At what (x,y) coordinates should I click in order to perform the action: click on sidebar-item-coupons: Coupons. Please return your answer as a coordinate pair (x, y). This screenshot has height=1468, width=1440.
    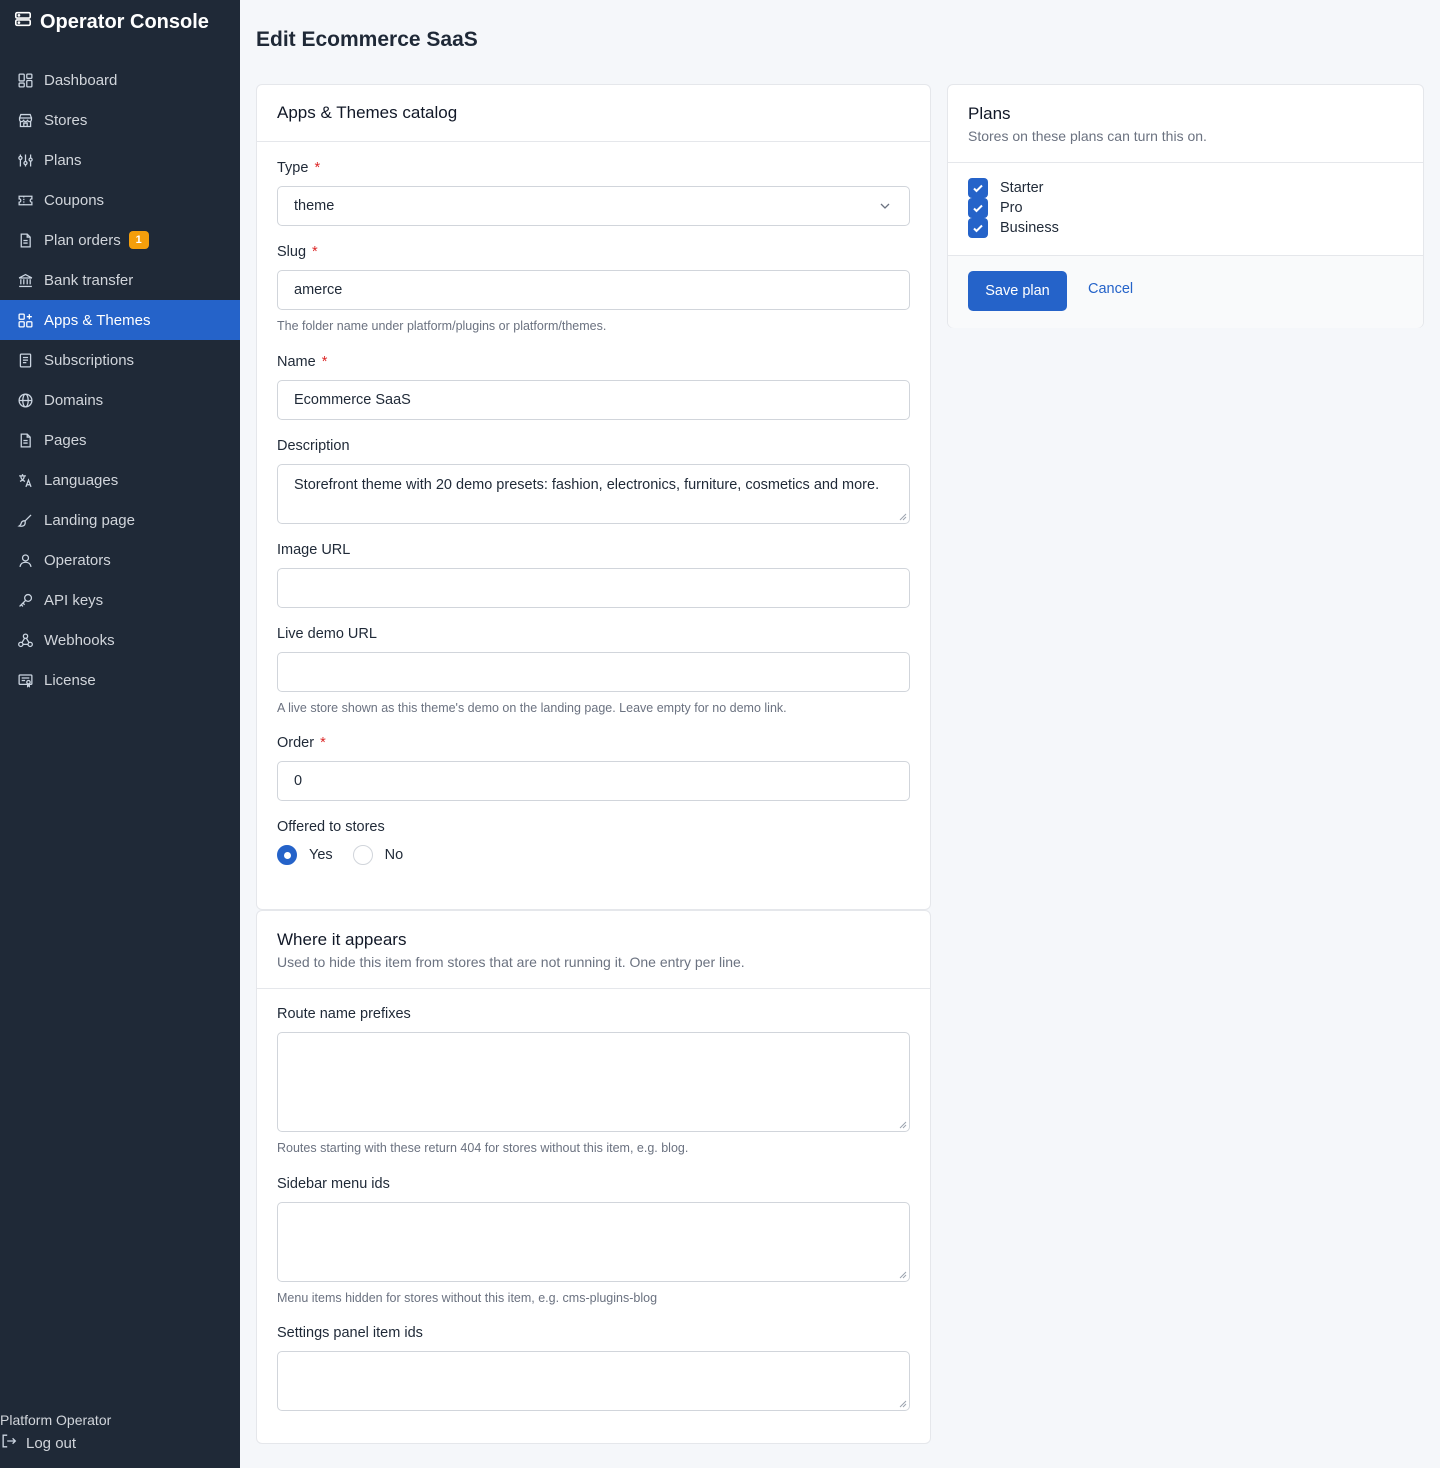
    Looking at the image, I should click on (120, 200).